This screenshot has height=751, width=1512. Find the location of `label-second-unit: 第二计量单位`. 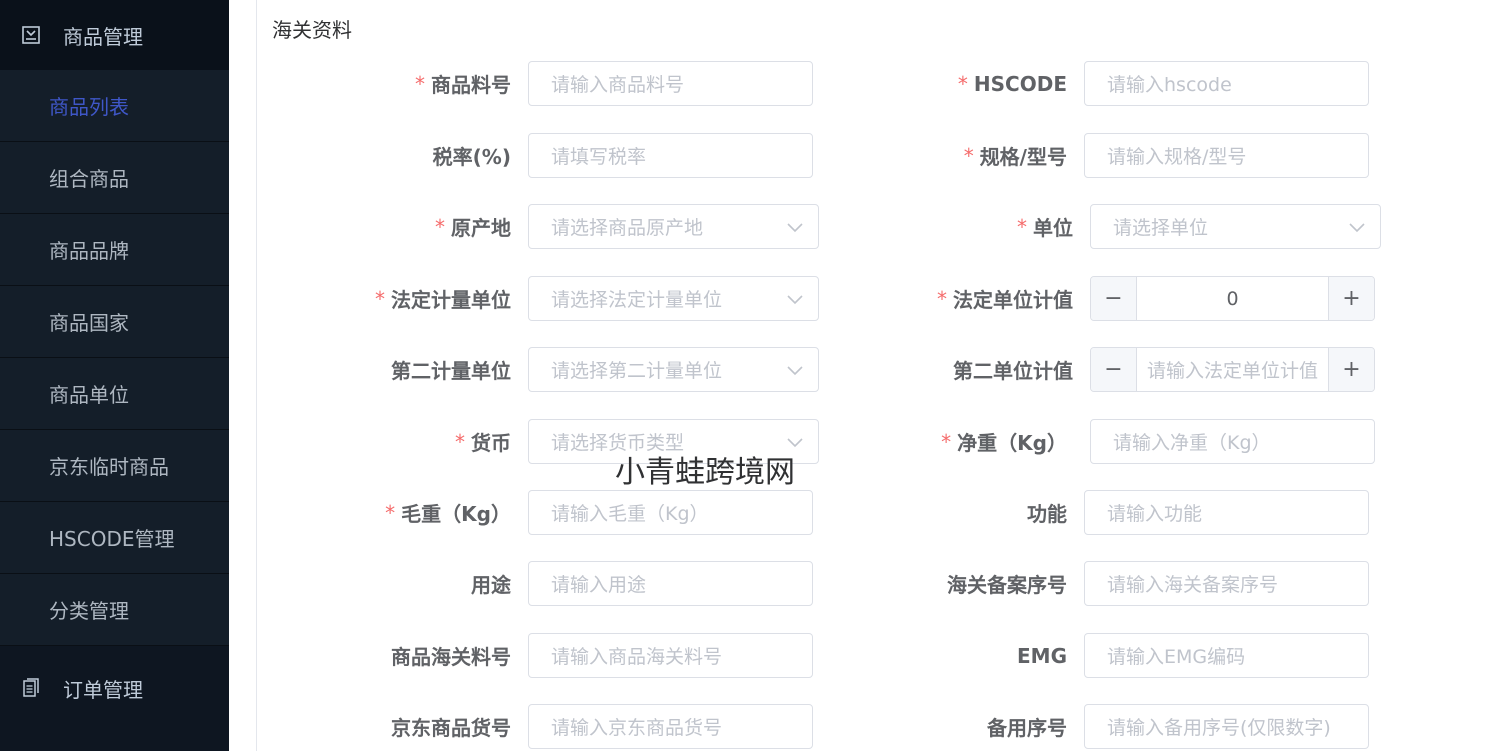

label-second-unit: 第二计量单位 is located at coordinates (451, 371).